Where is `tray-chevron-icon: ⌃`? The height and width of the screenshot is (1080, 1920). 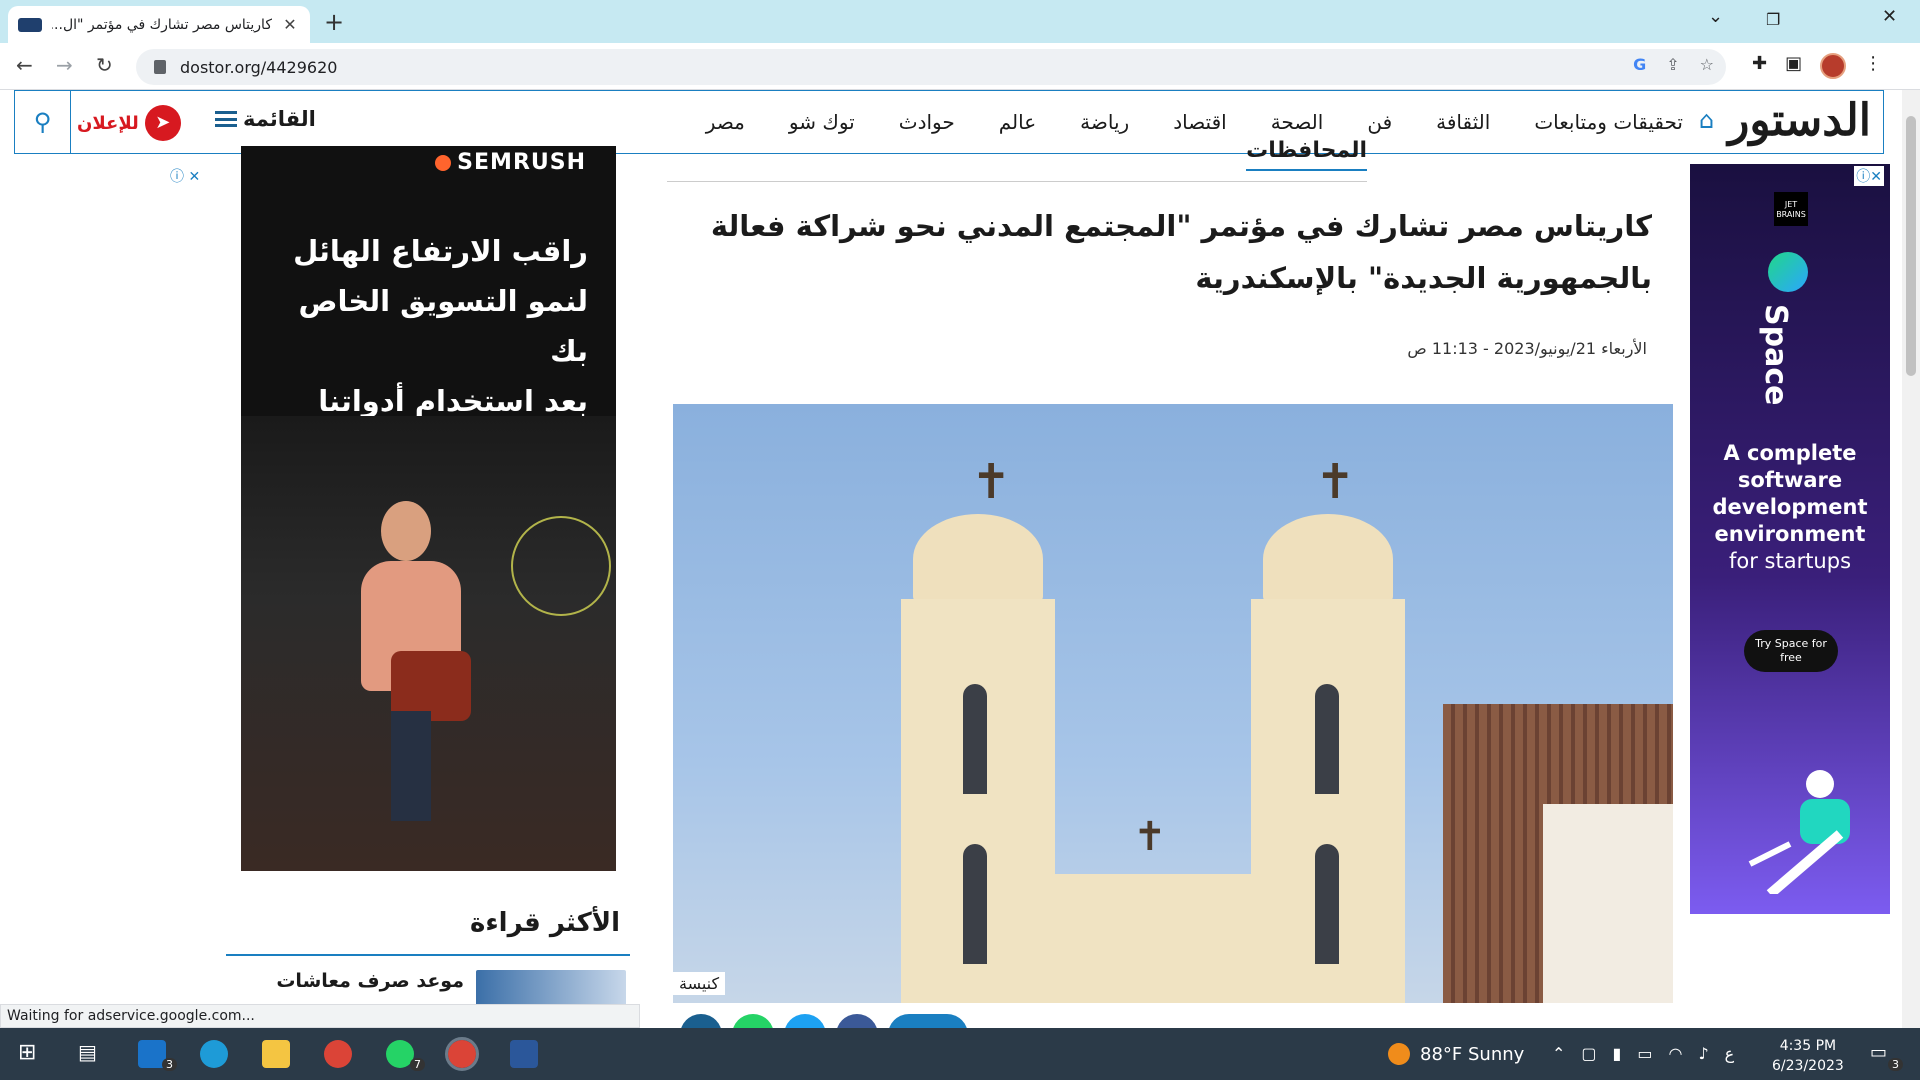 tray-chevron-icon: ⌃ is located at coordinates (1558, 1053).